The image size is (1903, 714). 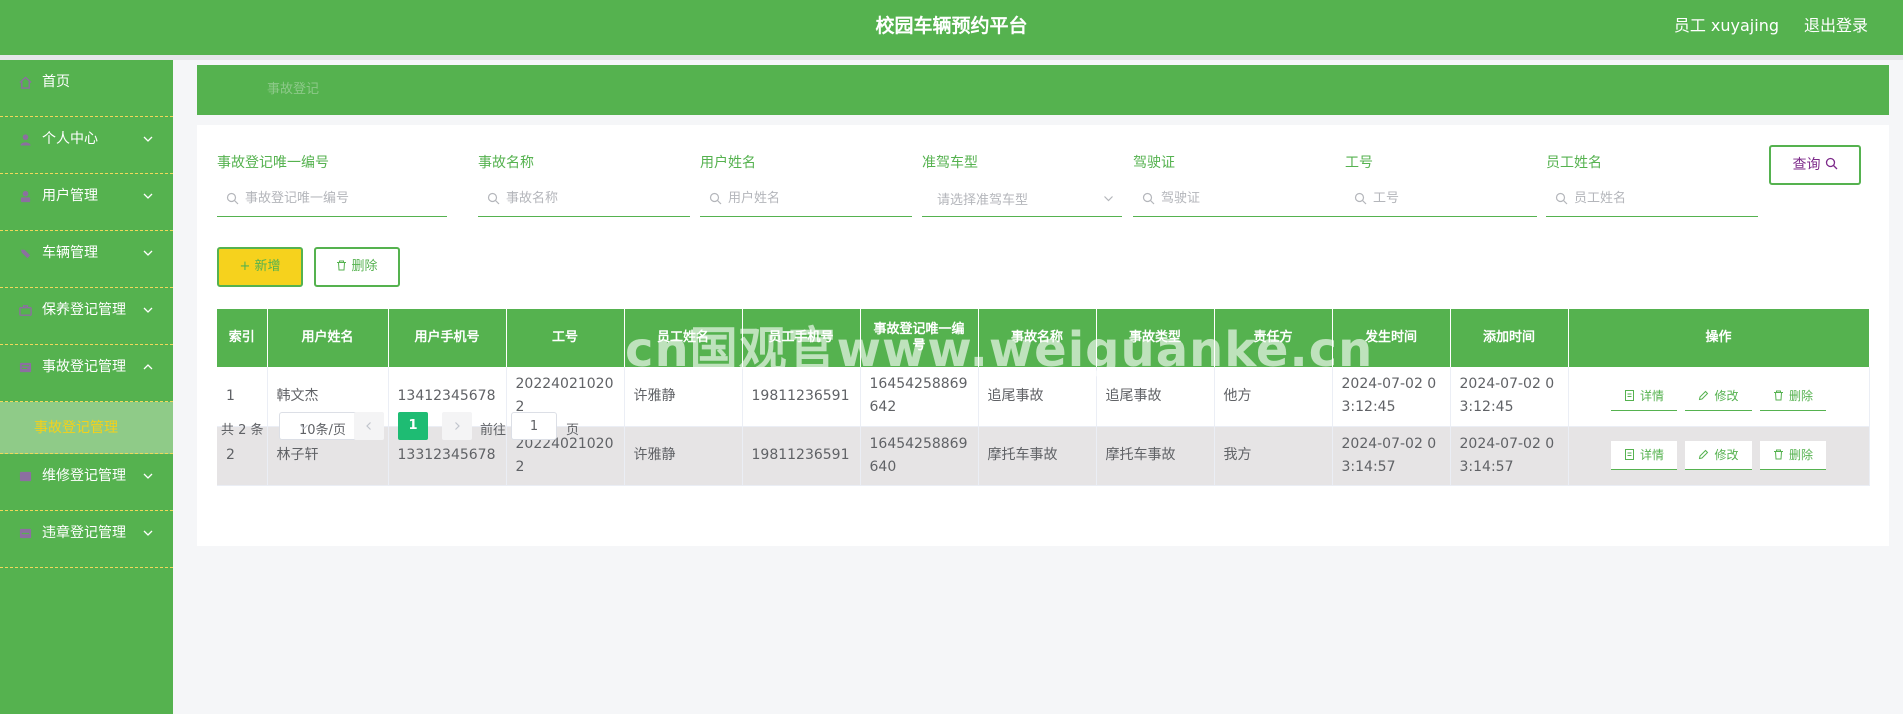 I want to click on employee-no-input-box, so click(x=1441, y=198).